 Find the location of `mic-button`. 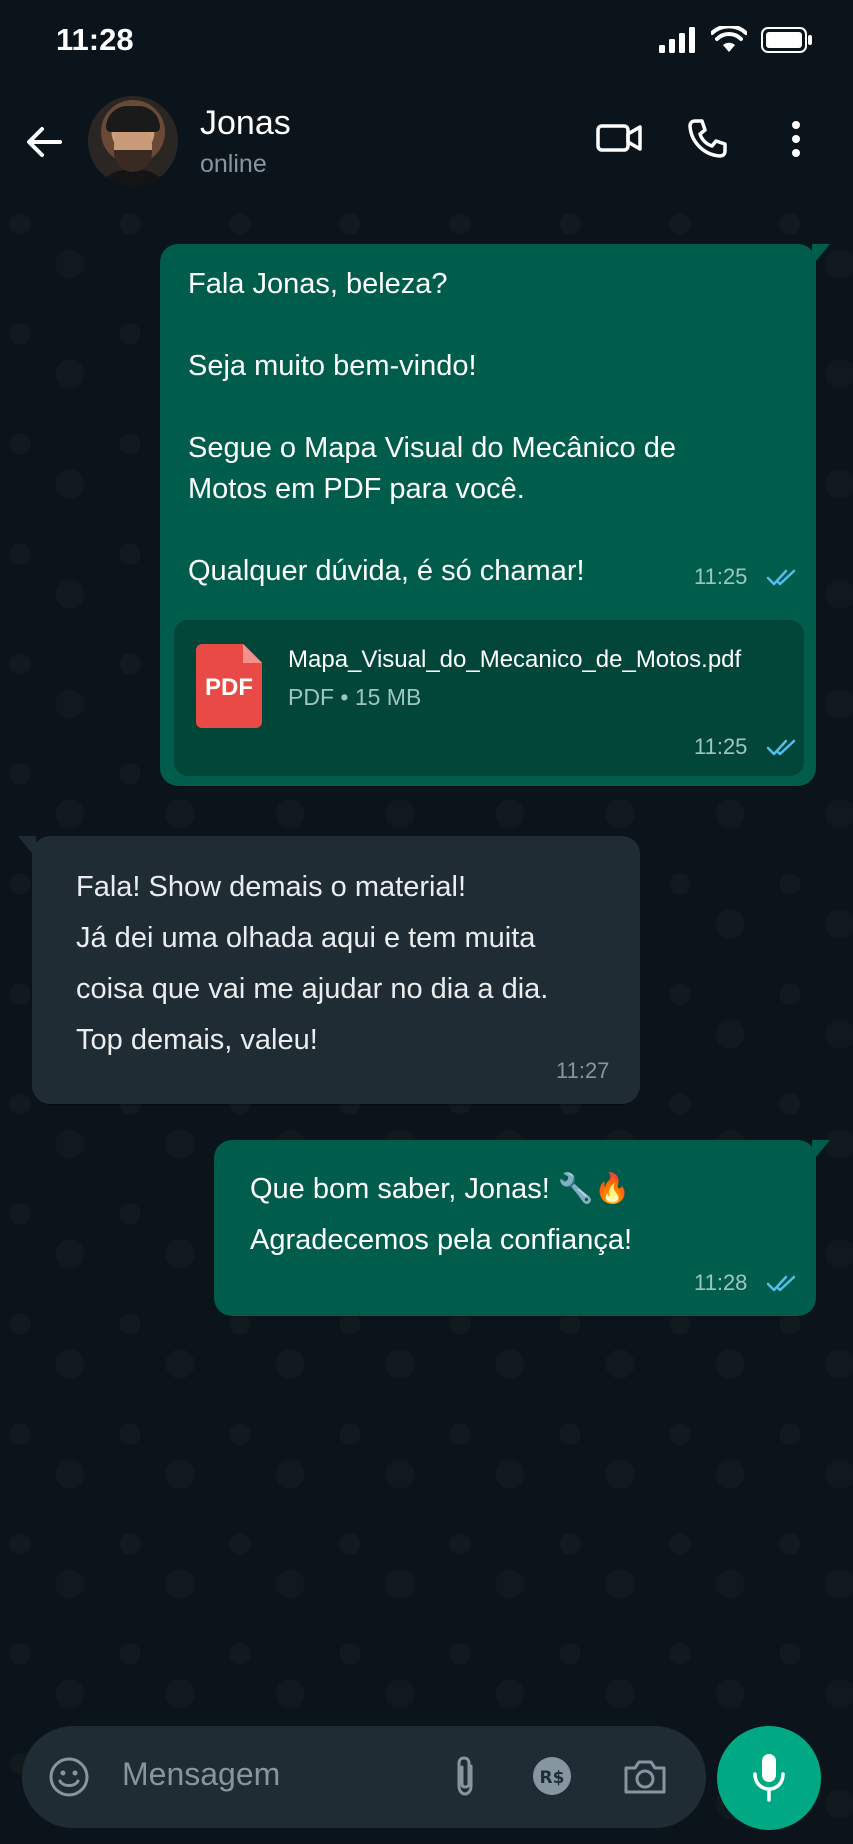

mic-button is located at coordinates (769, 1778).